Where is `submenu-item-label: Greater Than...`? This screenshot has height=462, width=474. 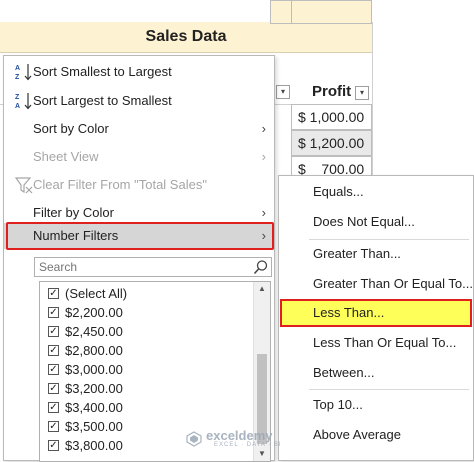 submenu-item-label: Greater Than... is located at coordinates (357, 253).